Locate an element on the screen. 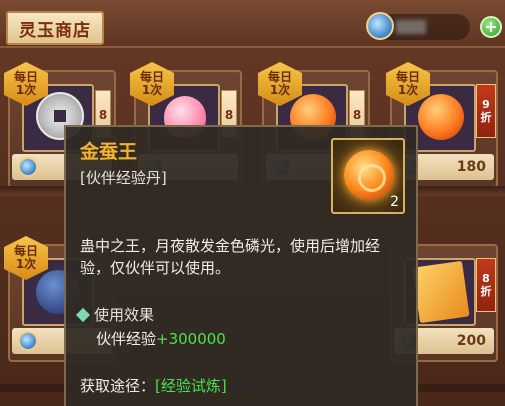  price-value: 200 is located at coordinates (471, 341).